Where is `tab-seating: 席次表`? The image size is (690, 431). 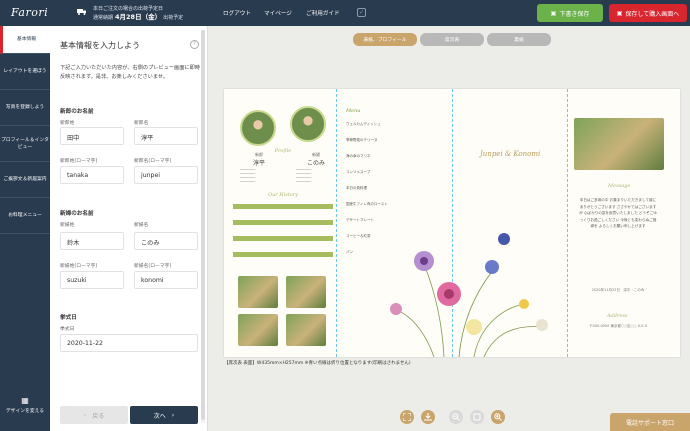
tab-seating: 席次表 is located at coordinates (452, 39).